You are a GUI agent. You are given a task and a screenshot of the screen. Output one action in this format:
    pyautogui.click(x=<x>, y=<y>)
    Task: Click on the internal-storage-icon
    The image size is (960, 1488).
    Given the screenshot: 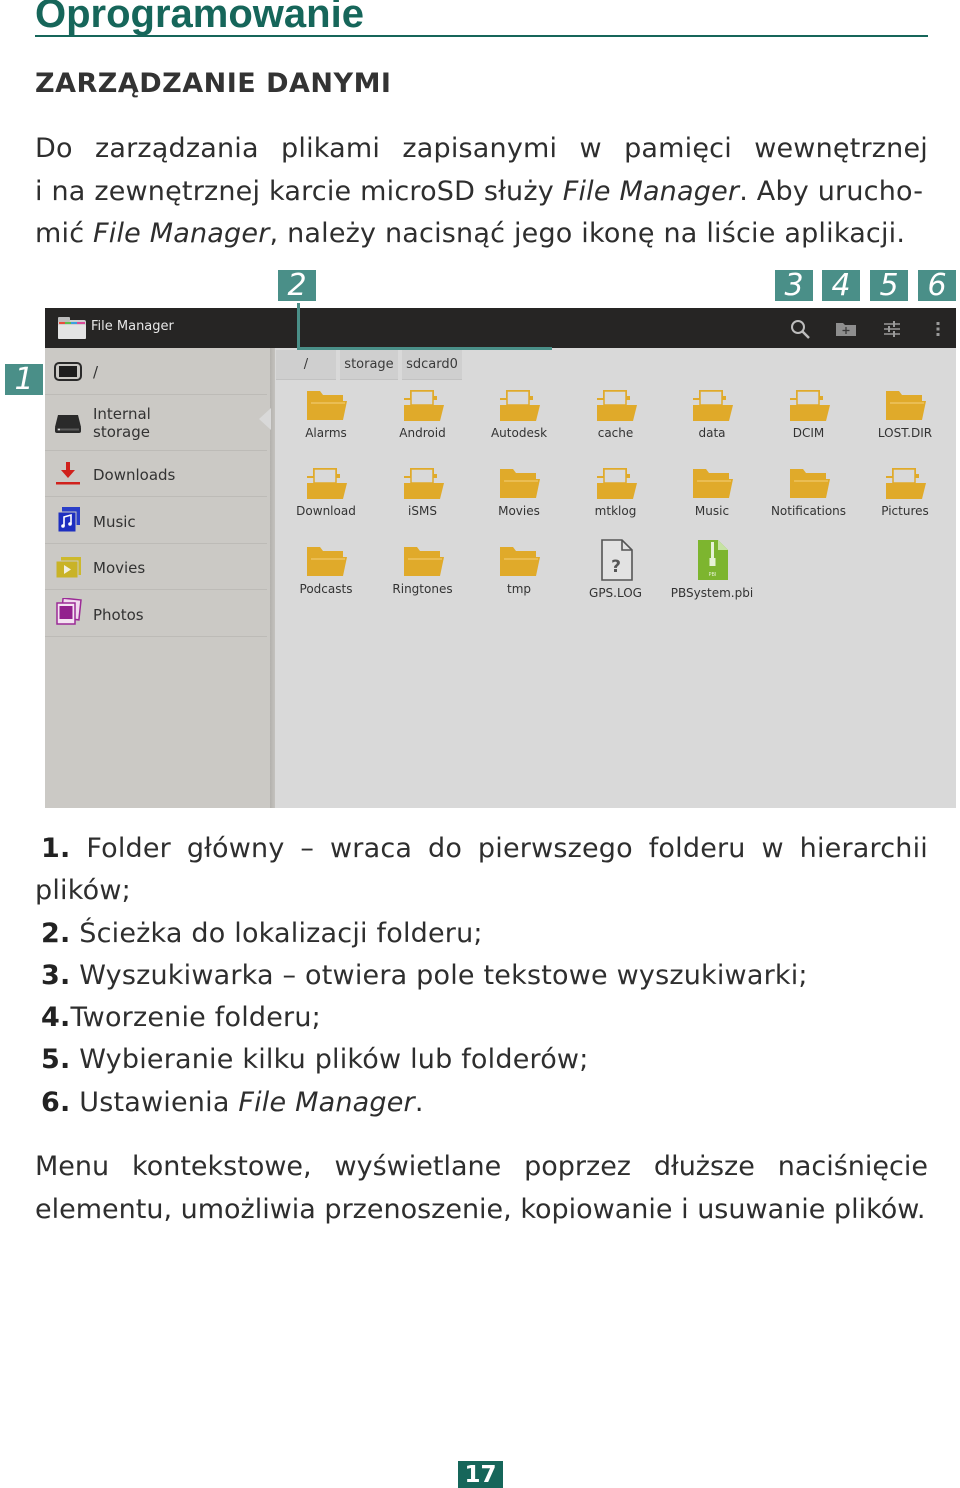 What is the action you would take?
    pyautogui.click(x=68, y=424)
    